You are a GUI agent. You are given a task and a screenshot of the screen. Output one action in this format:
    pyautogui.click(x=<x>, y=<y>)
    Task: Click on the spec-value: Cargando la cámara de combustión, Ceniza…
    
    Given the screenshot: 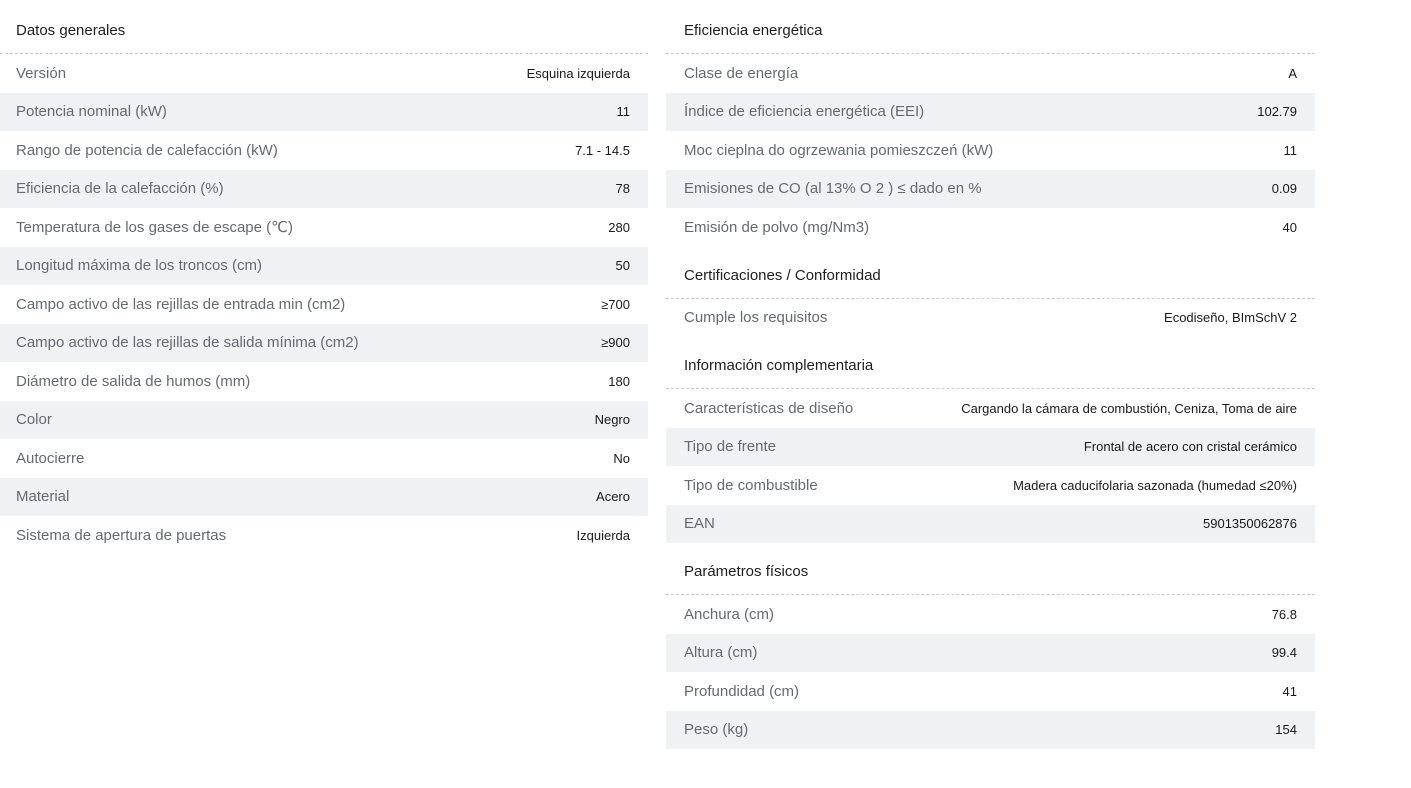 What is the action you would take?
    pyautogui.click(x=1129, y=408)
    